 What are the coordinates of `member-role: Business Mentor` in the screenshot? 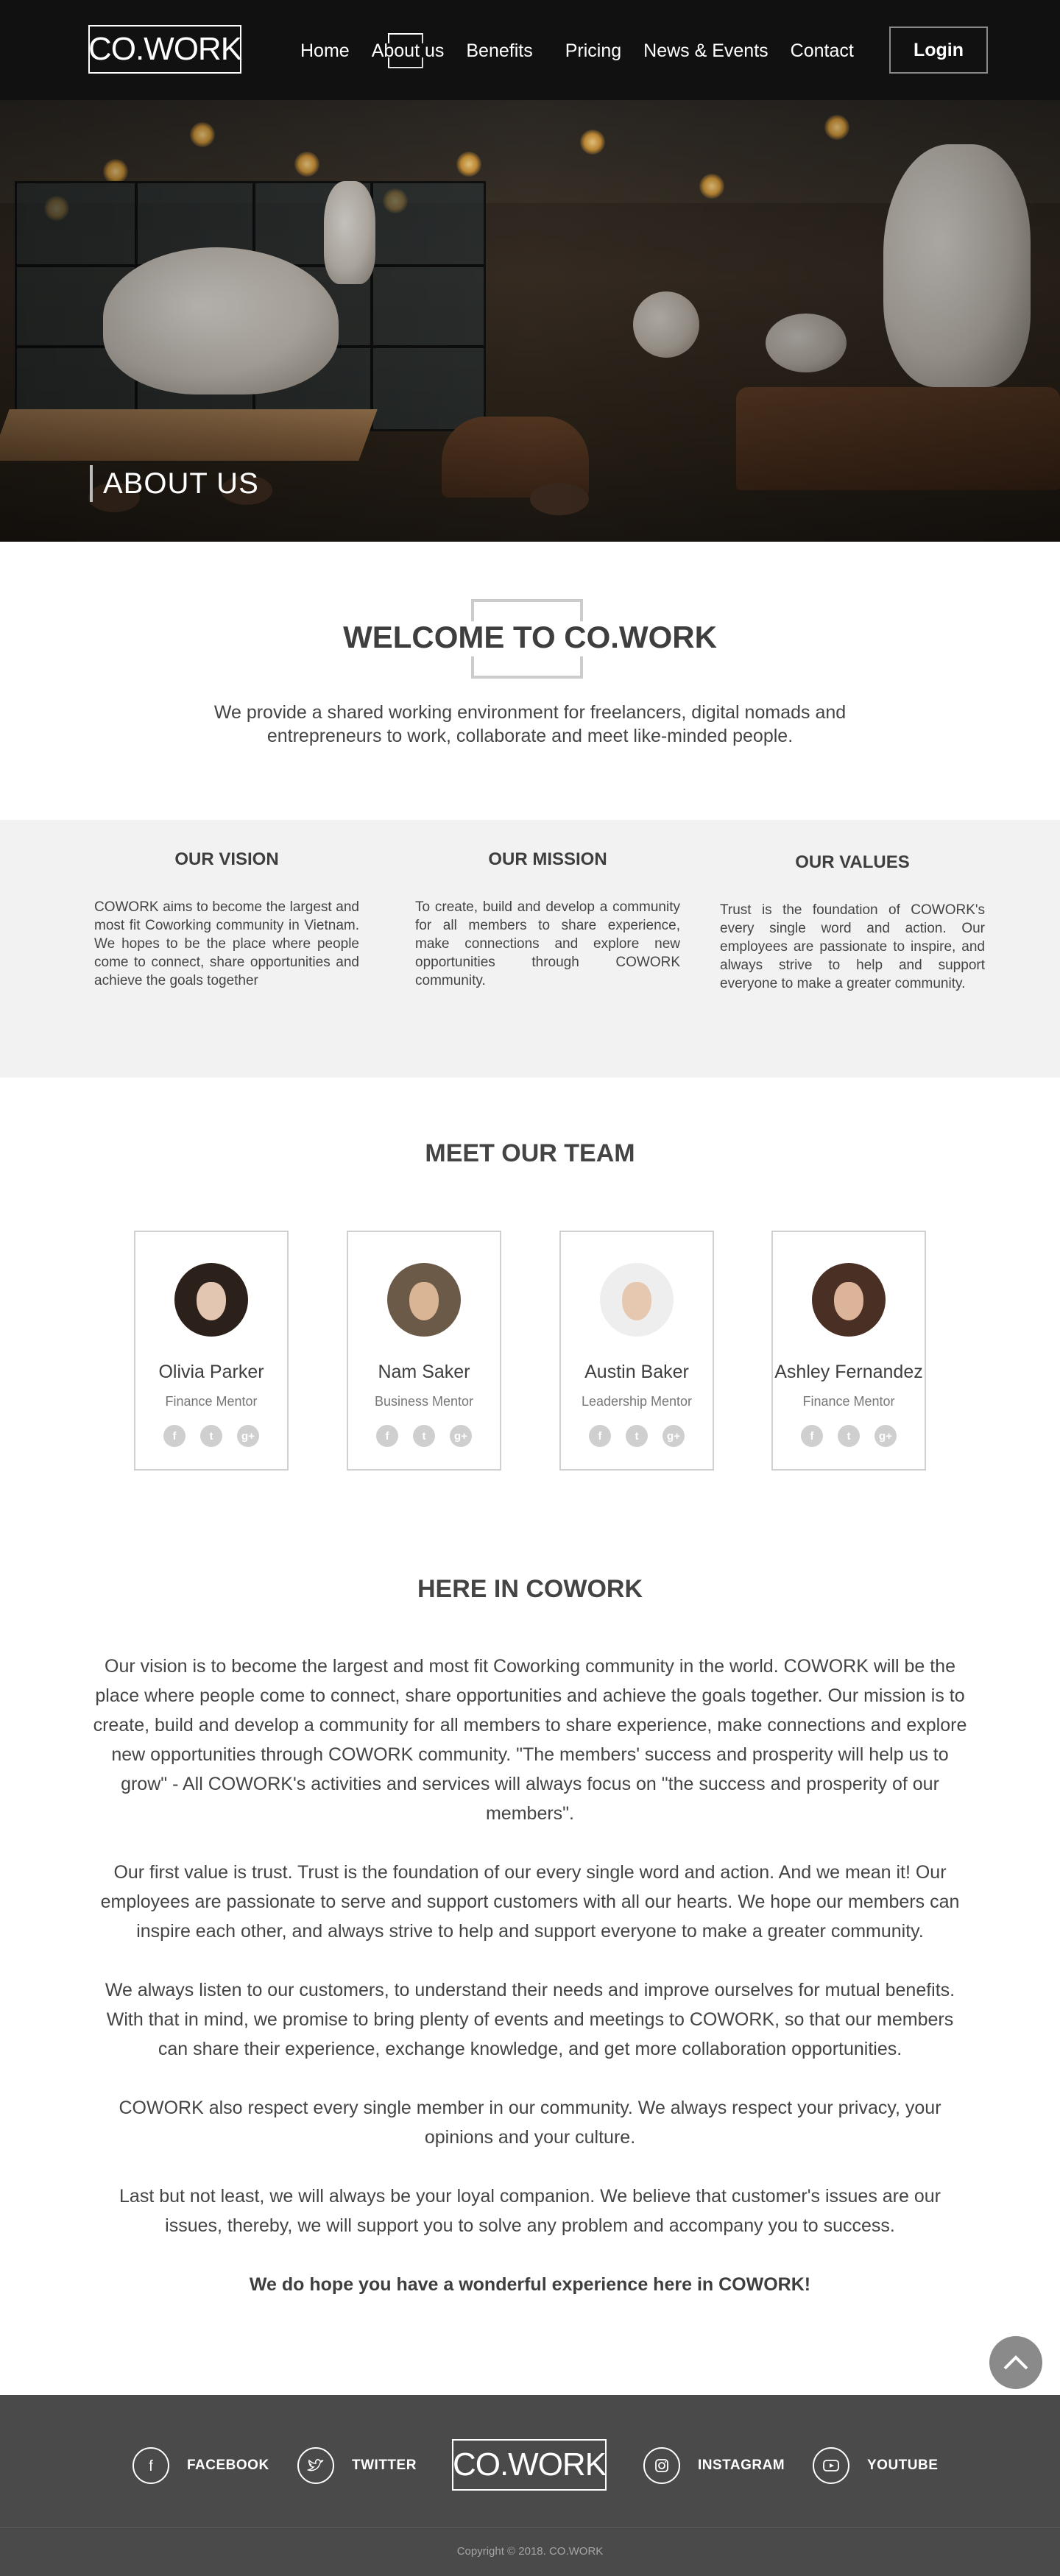 It's located at (424, 1401).